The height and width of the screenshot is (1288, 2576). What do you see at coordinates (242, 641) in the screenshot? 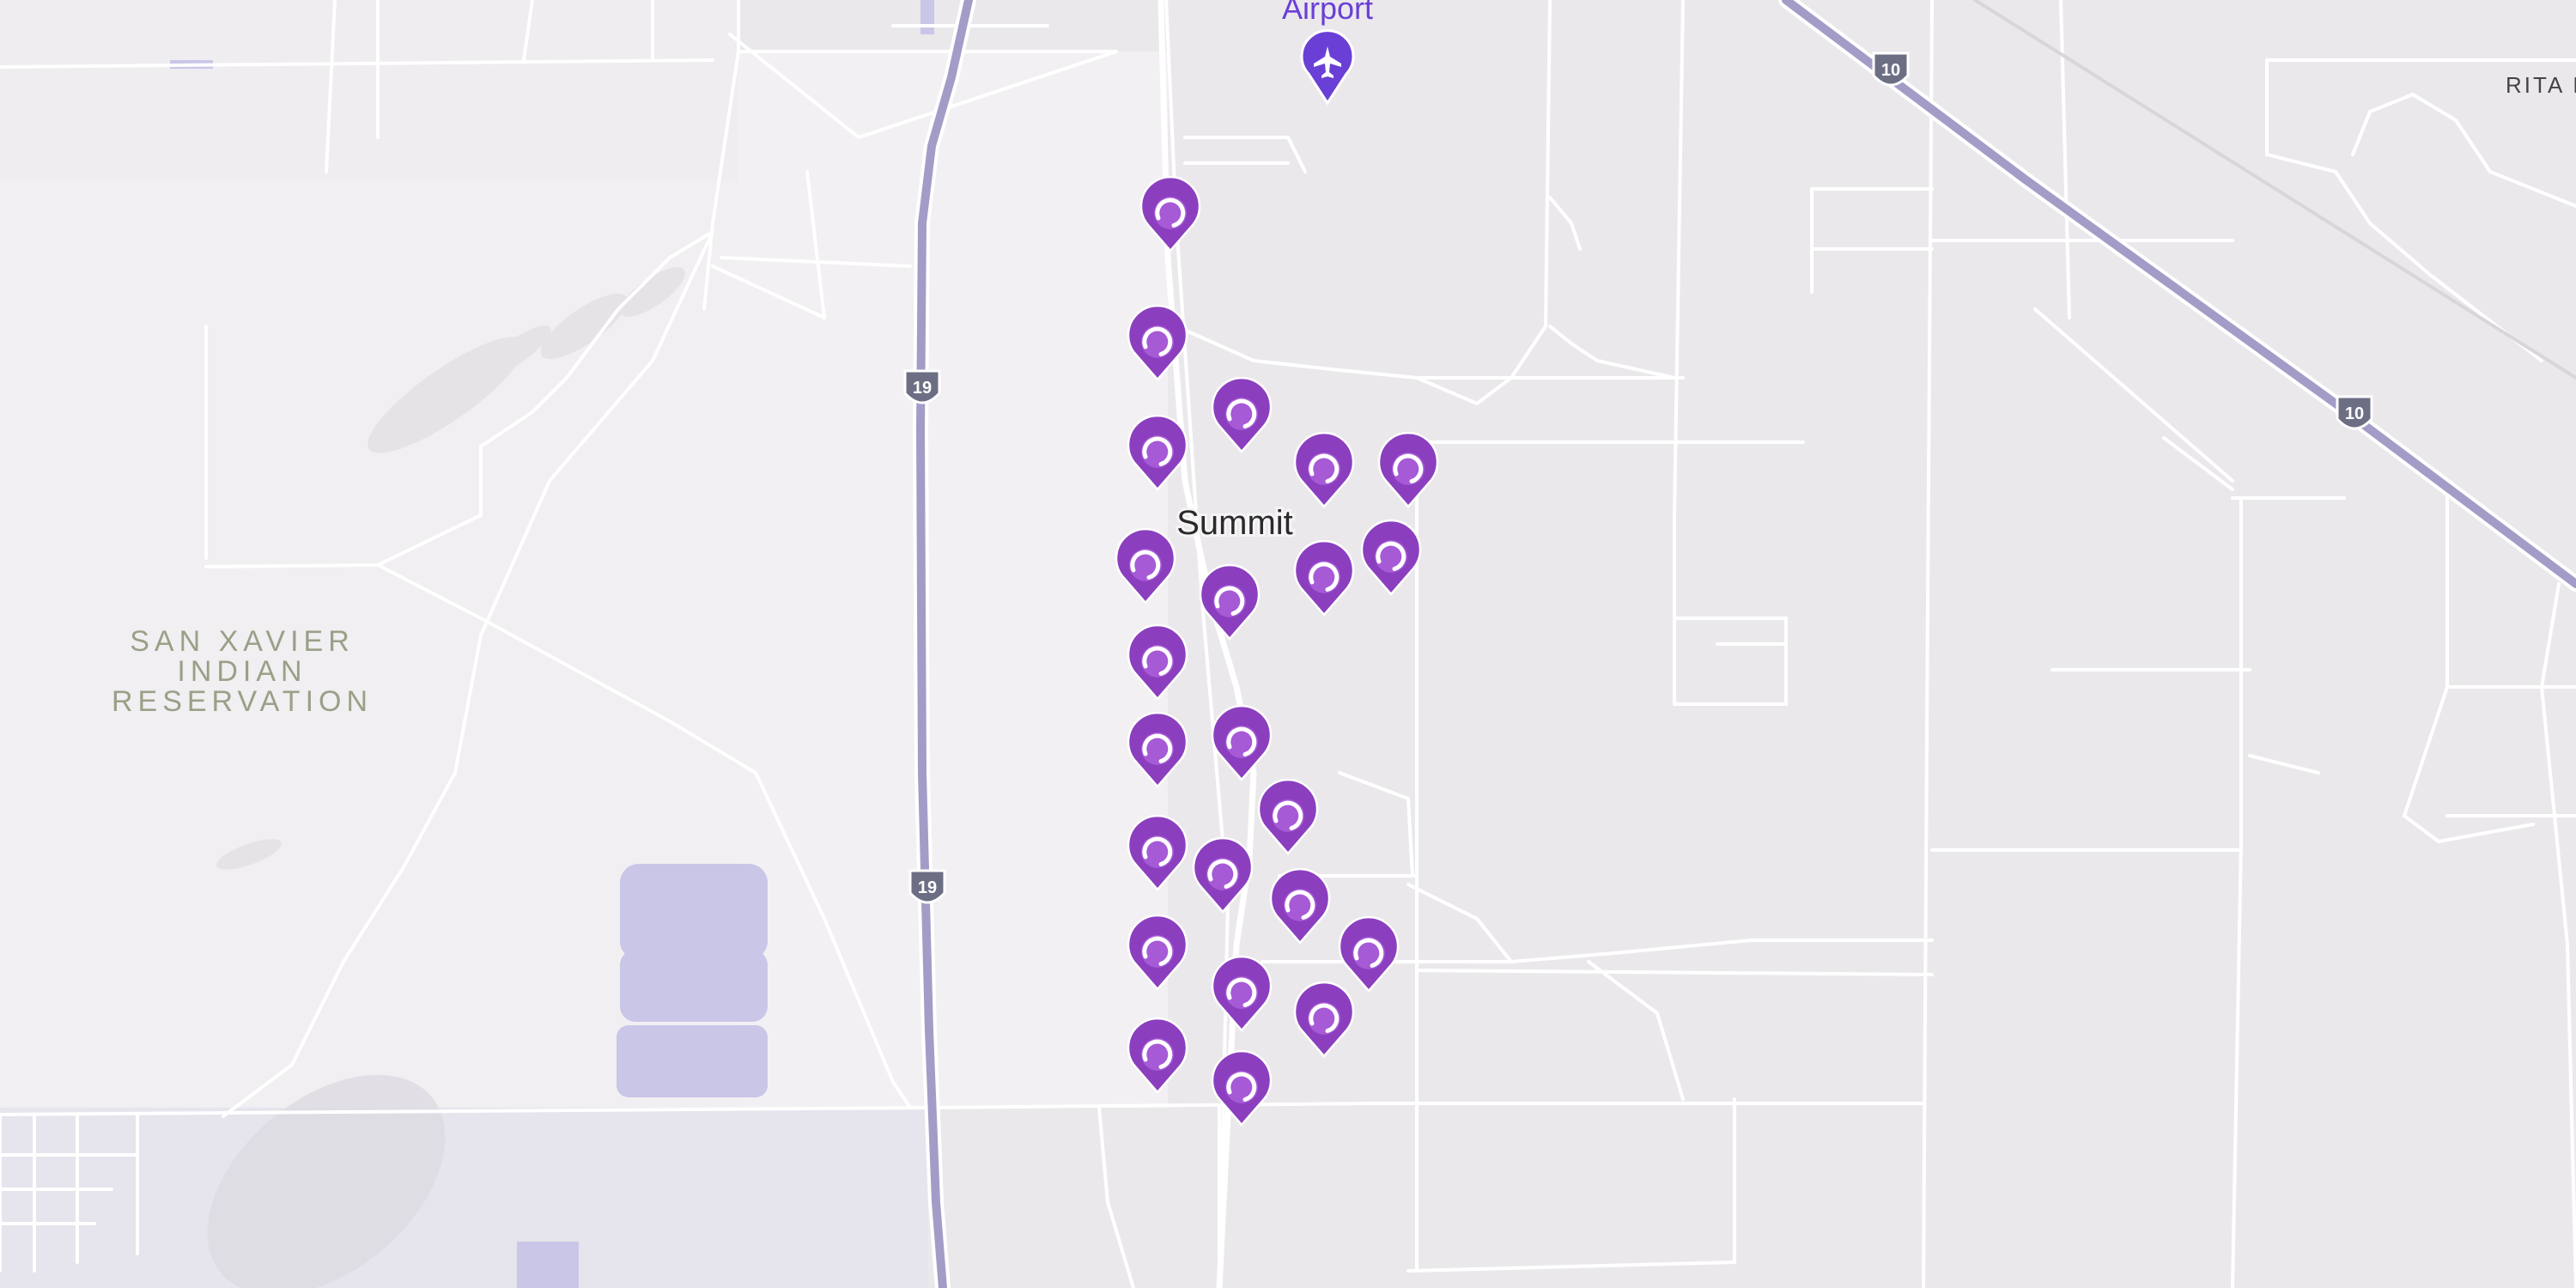
I see `reservation-label-line-1: SAN XAVIER` at bounding box center [242, 641].